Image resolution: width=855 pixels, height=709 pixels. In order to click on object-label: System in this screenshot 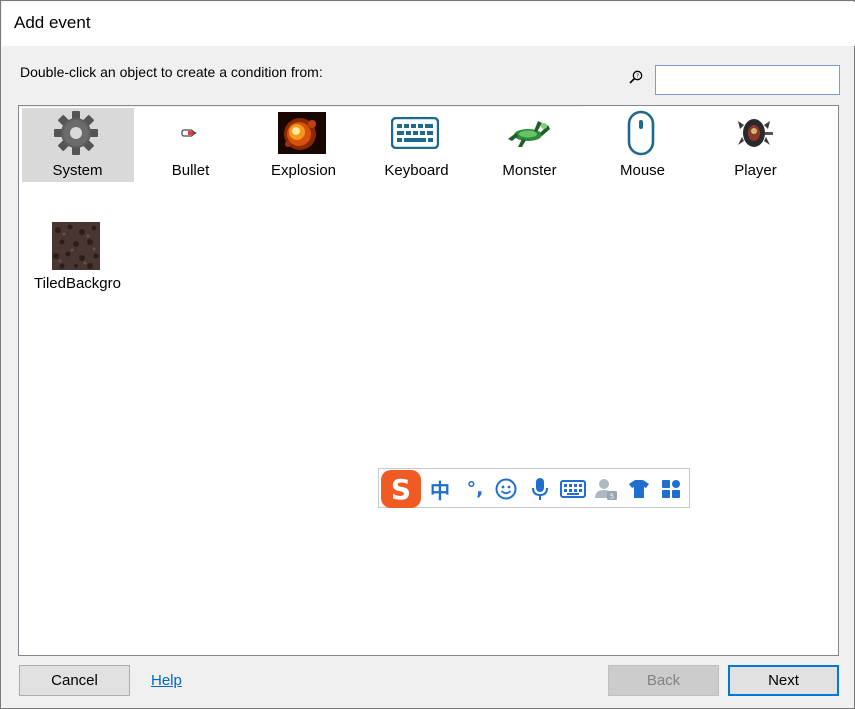, I will do `click(77, 170)`.